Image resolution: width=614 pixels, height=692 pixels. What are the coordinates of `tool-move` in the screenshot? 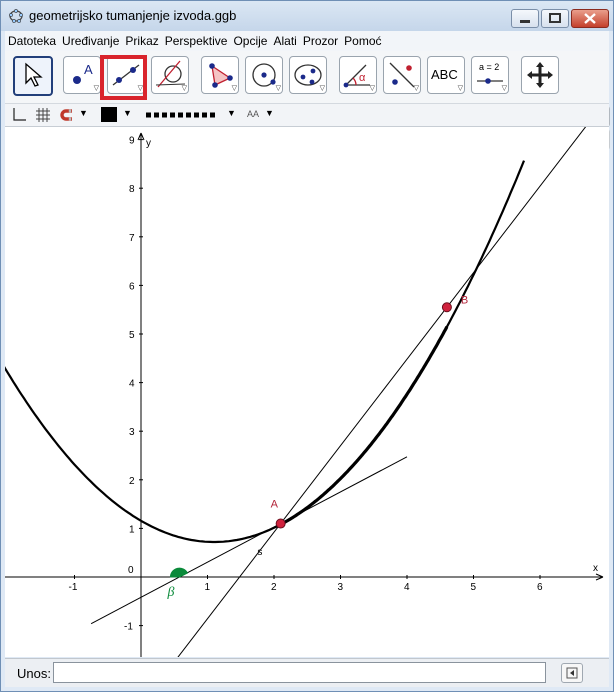 It's located at (33, 76).